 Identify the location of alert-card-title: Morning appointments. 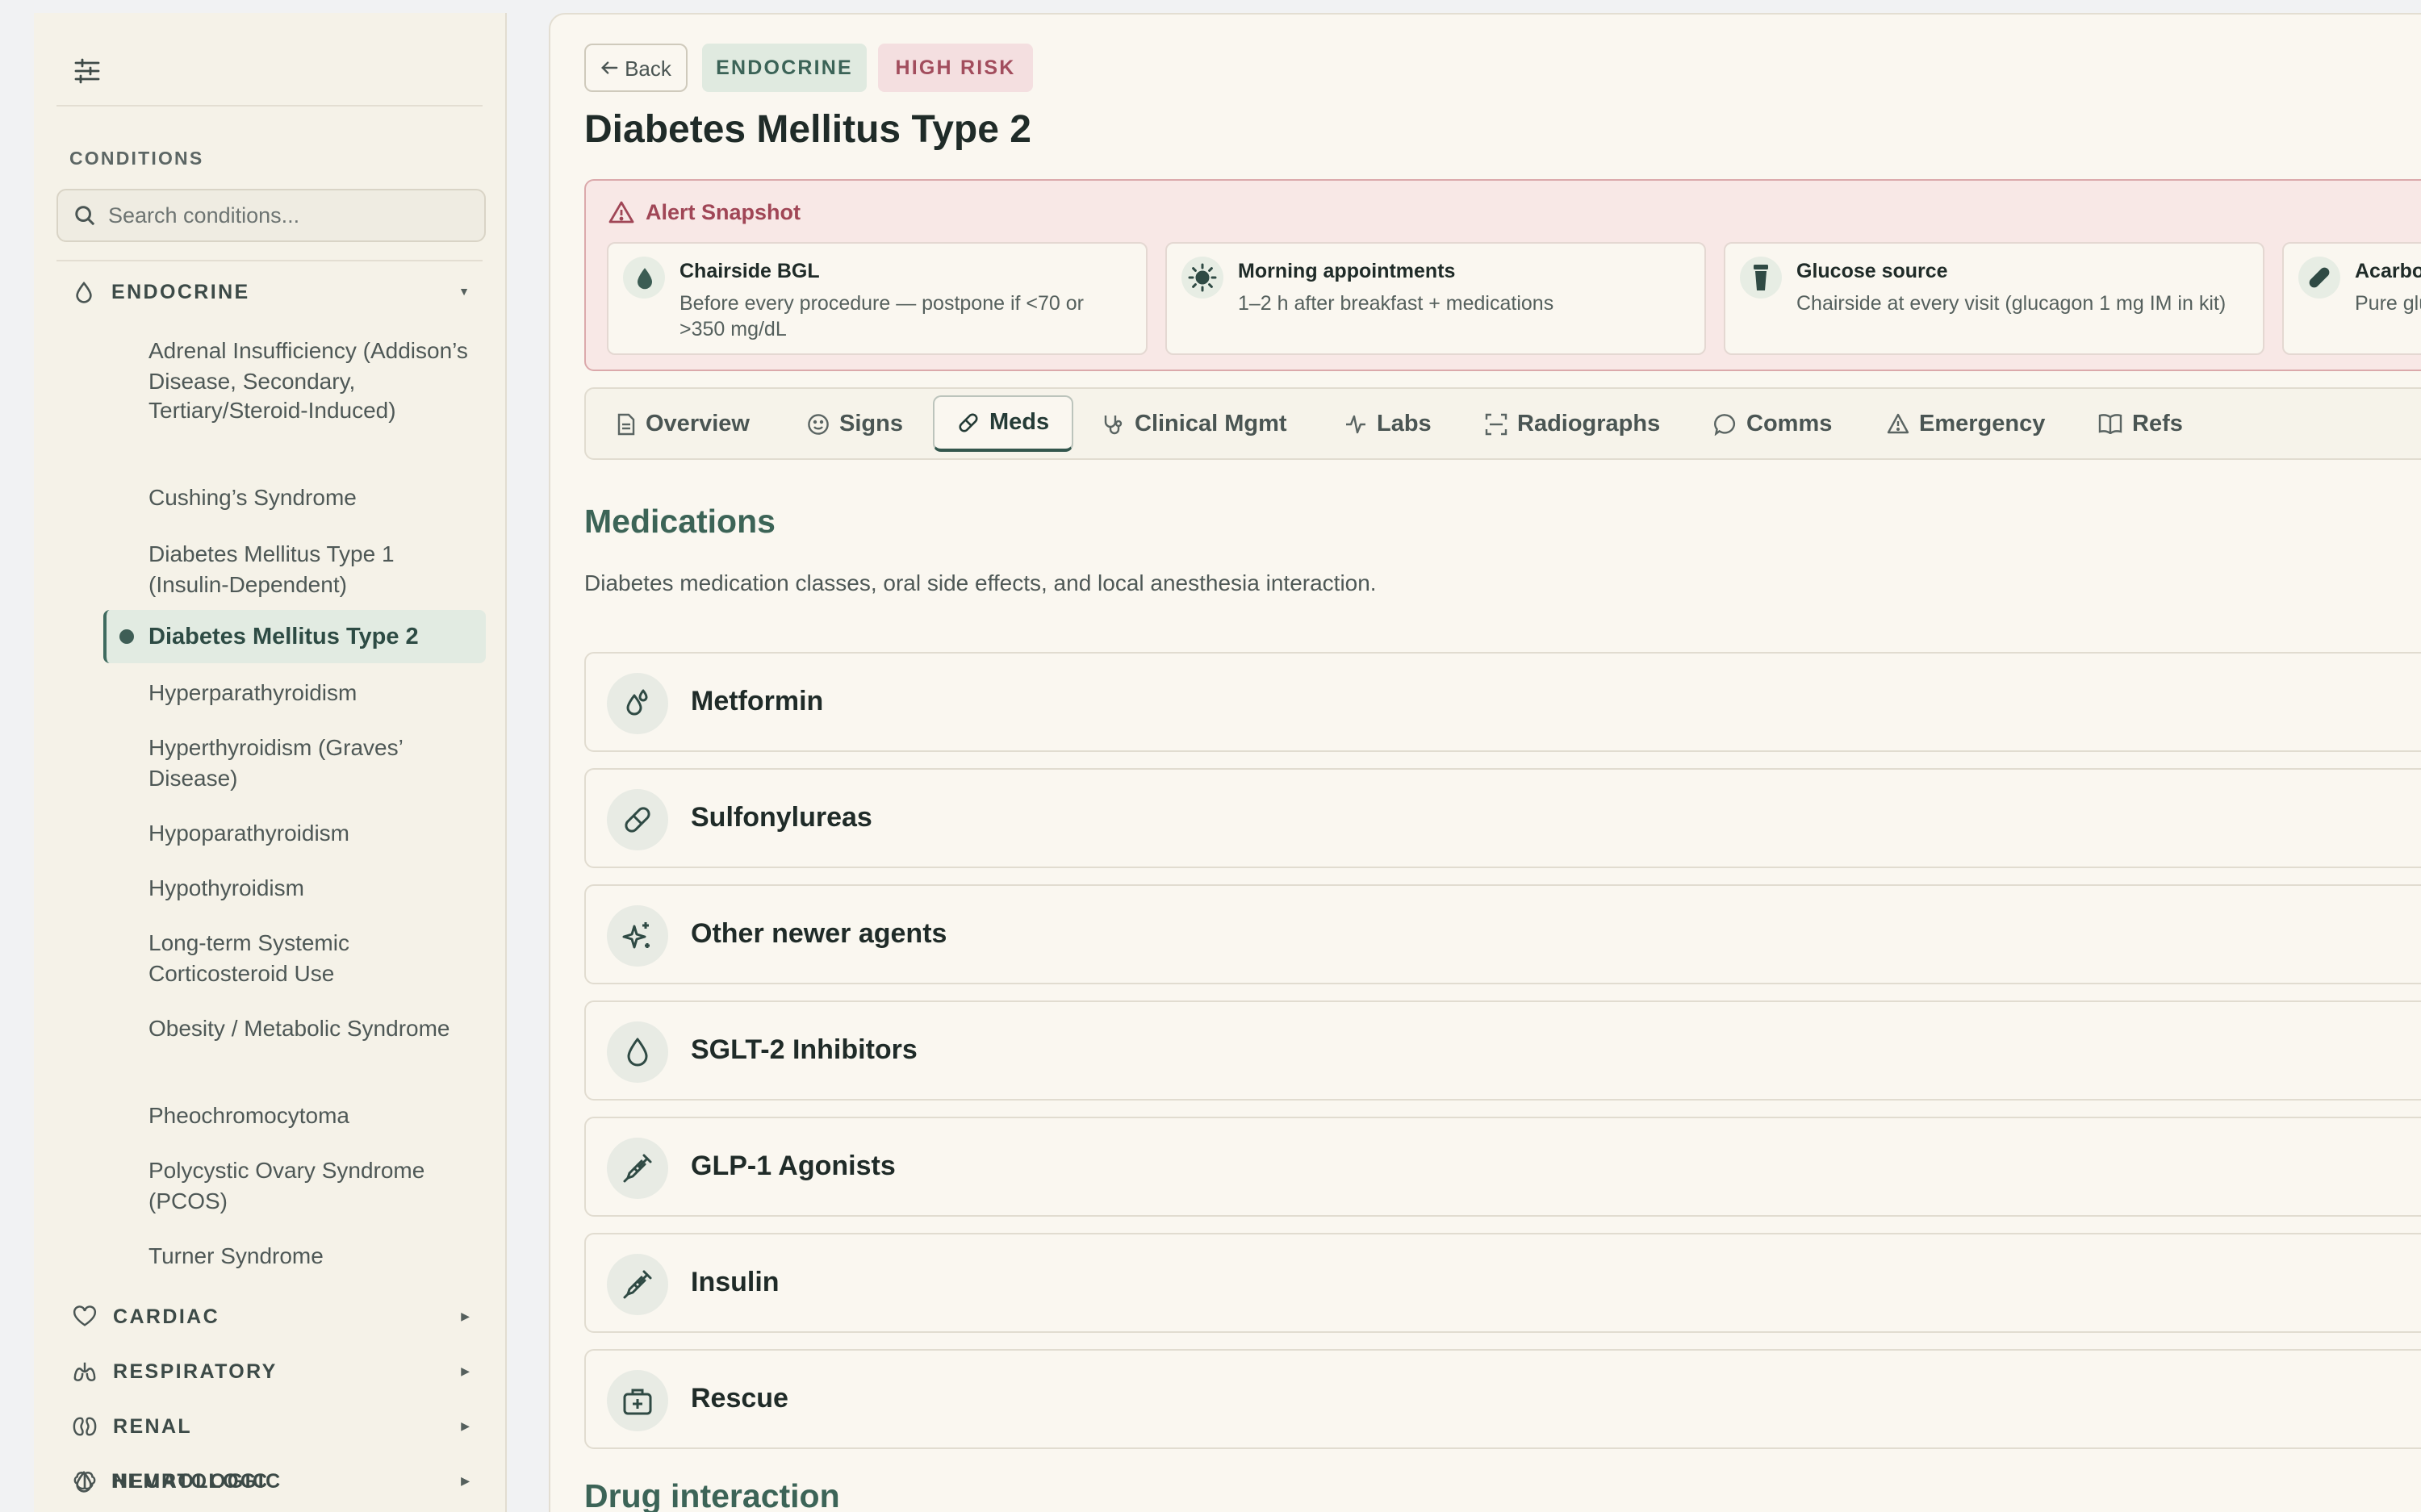
(1347, 271).